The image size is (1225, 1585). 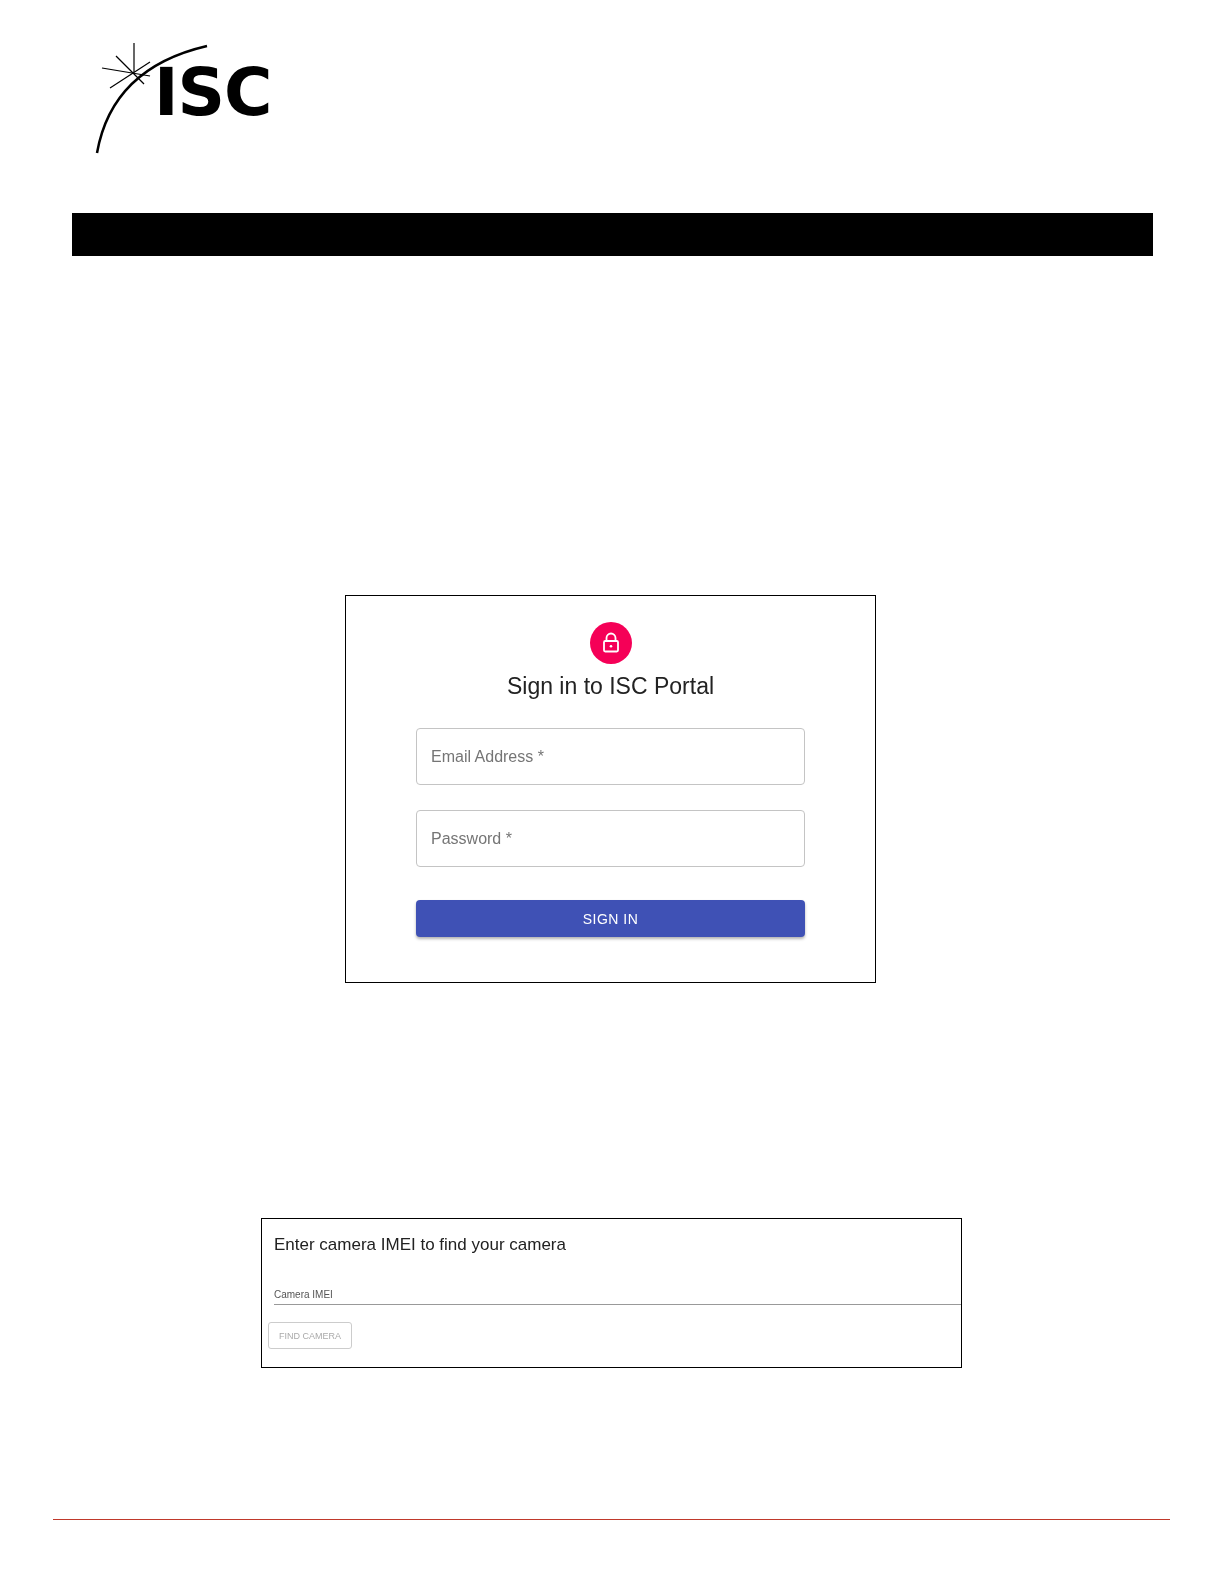 I want to click on lock-icon, so click(x=610, y=643).